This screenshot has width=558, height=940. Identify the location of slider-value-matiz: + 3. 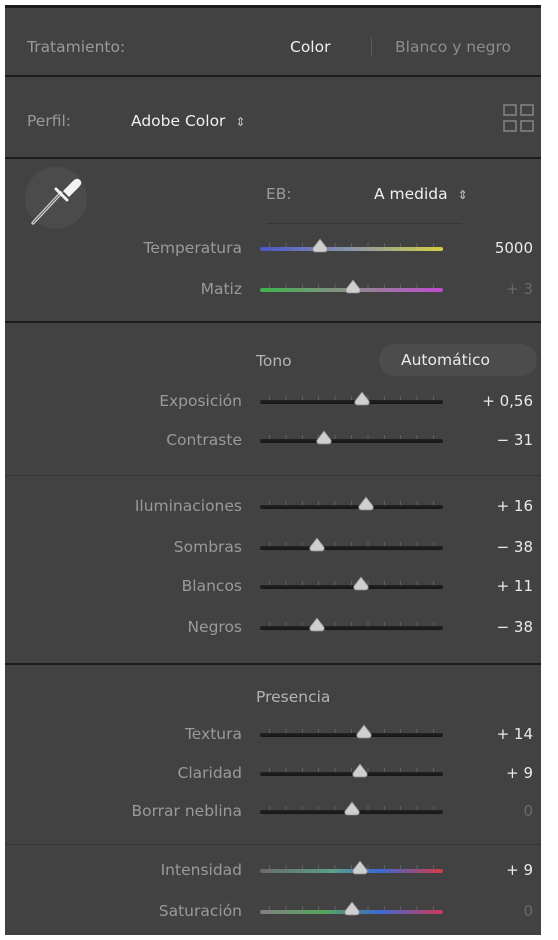
(519, 289).